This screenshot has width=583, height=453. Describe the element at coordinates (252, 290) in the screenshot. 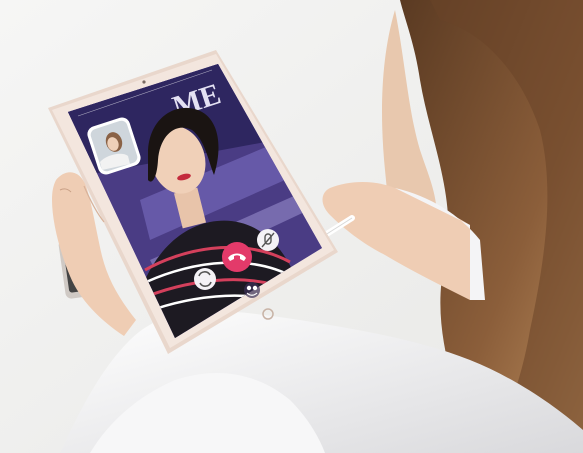

I see `effects-button` at that location.